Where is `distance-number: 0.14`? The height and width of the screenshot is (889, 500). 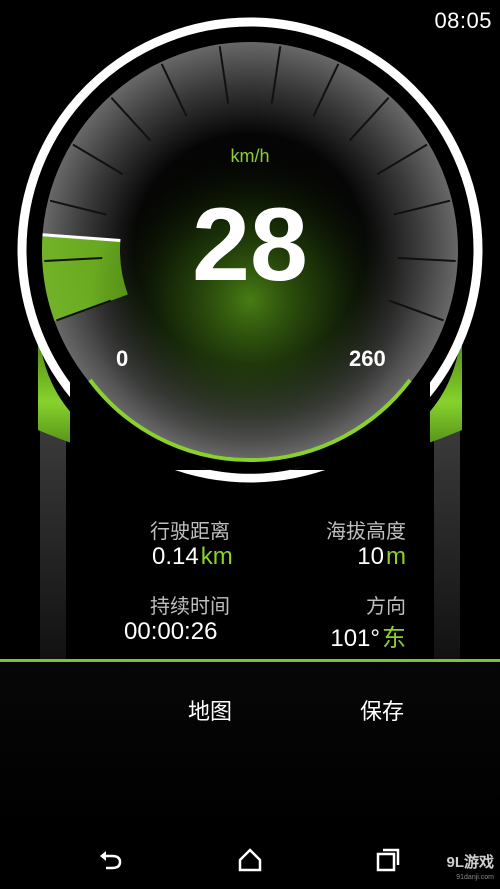 distance-number: 0.14 is located at coordinates (175, 556).